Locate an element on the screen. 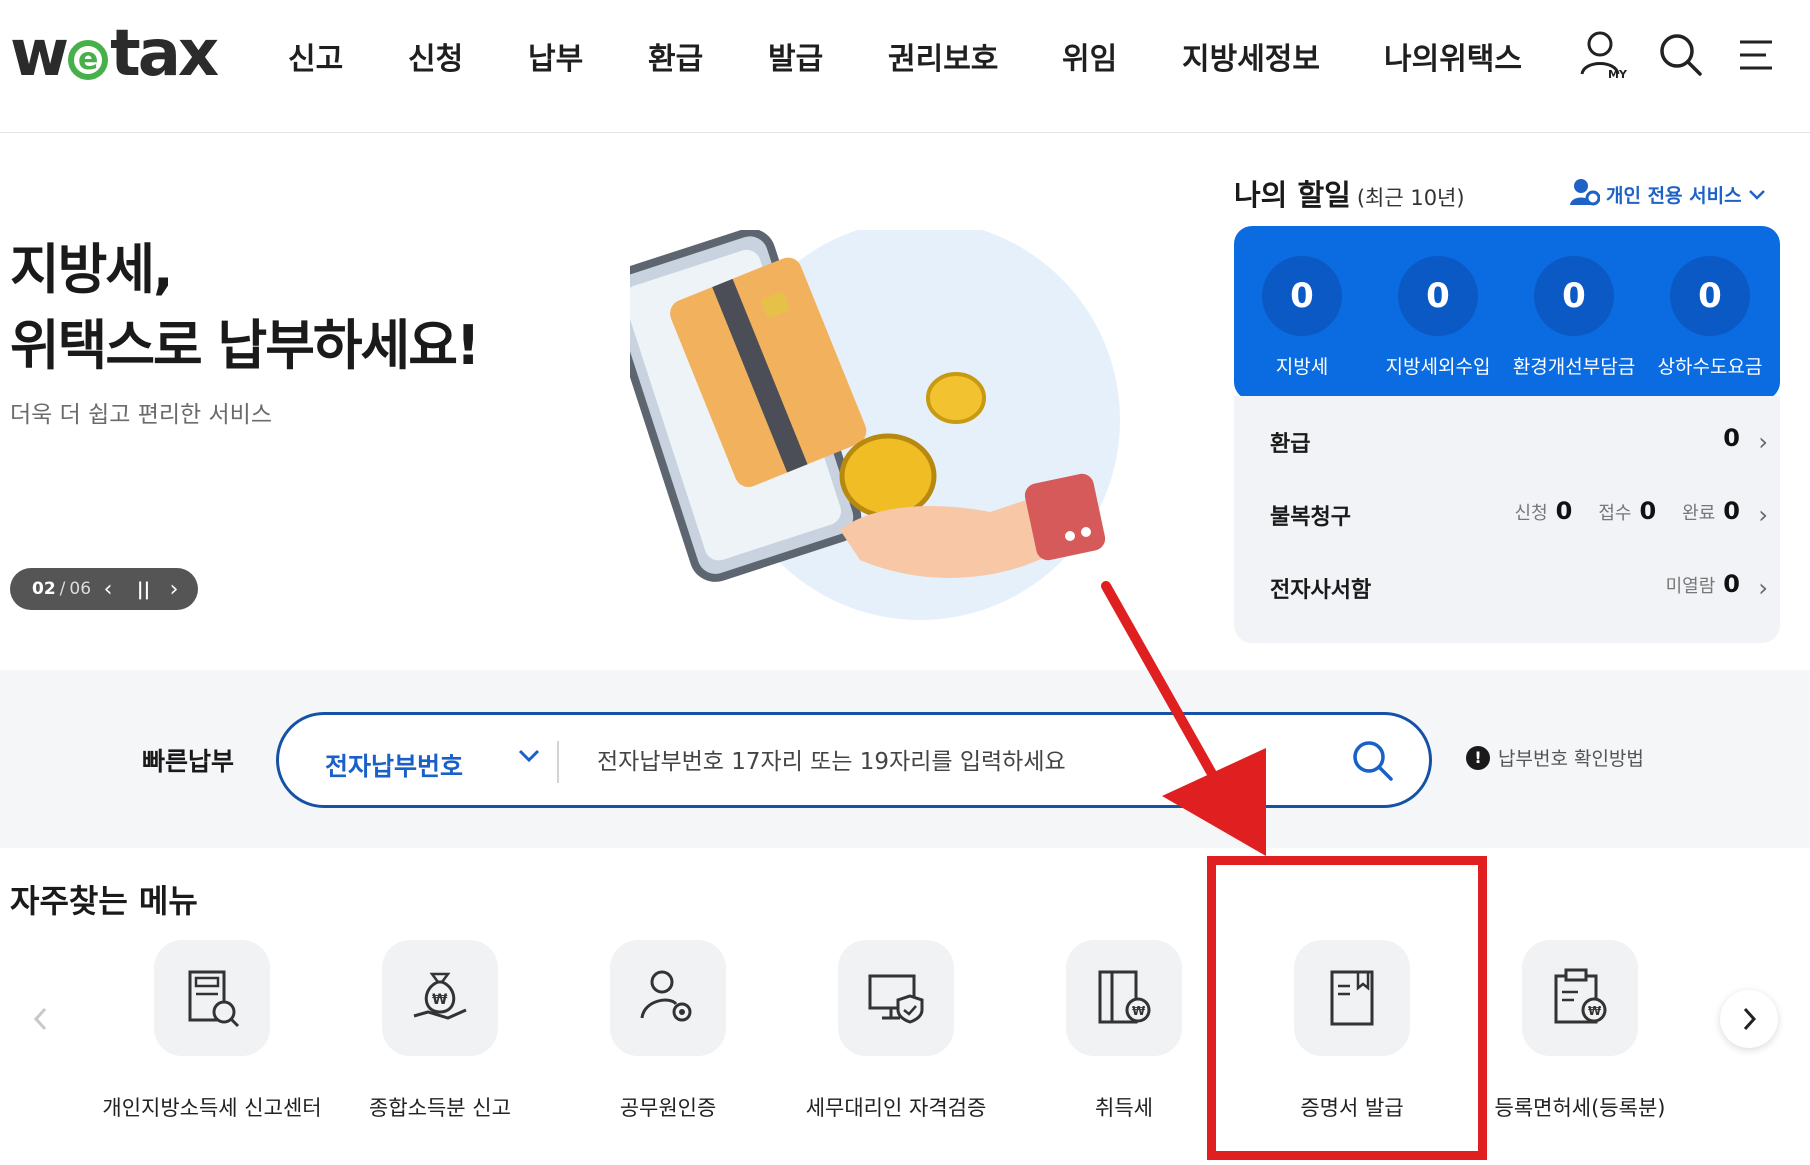 This screenshot has width=1810, height=1165. nav-local-tax-info: 지방세정보 is located at coordinates (1251, 56).